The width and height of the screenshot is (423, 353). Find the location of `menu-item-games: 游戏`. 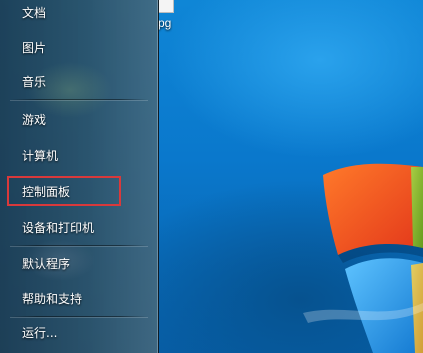

menu-item-games: 游戏 is located at coordinates (78, 119).